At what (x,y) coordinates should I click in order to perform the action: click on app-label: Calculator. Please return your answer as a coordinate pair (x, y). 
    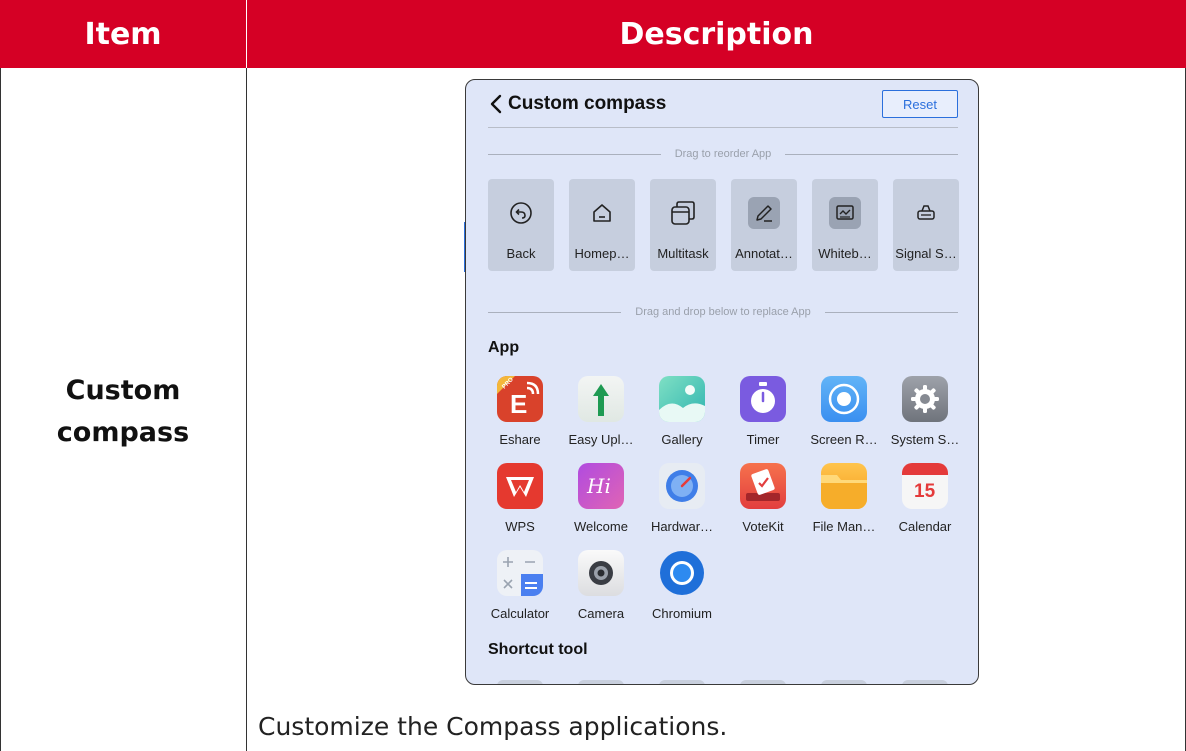
    Looking at the image, I should click on (520, 613).